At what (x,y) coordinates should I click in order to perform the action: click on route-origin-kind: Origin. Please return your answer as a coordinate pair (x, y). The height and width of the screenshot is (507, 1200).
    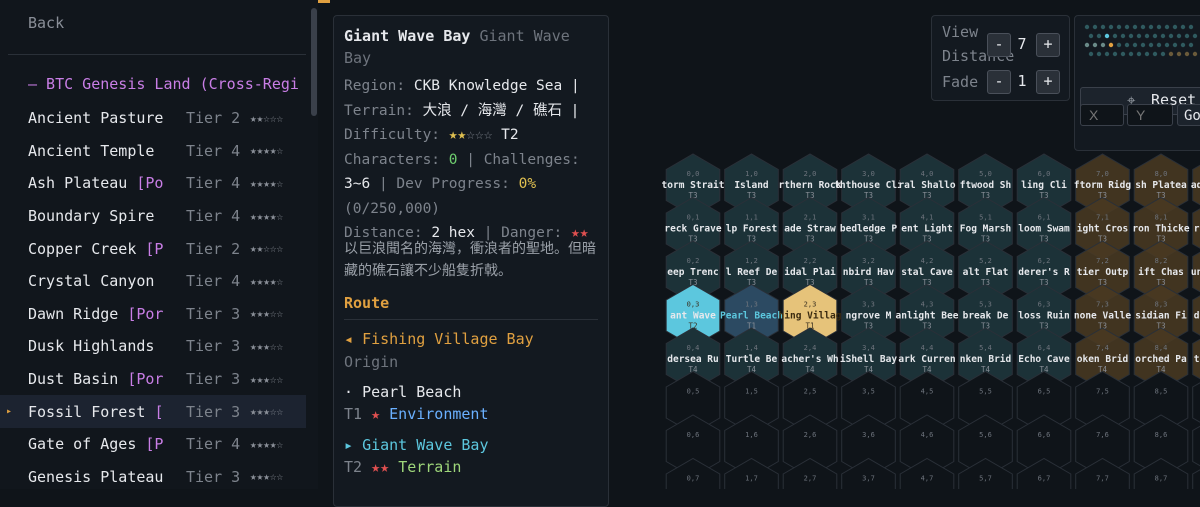
    Looking at the image, I should click on (371, 362).